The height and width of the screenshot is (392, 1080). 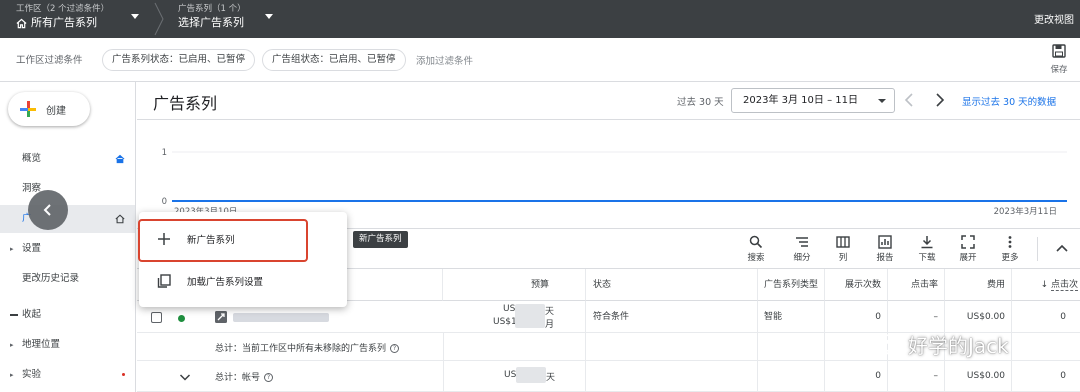 I want to click on create-button: 创建, so click(x=49, y=109).